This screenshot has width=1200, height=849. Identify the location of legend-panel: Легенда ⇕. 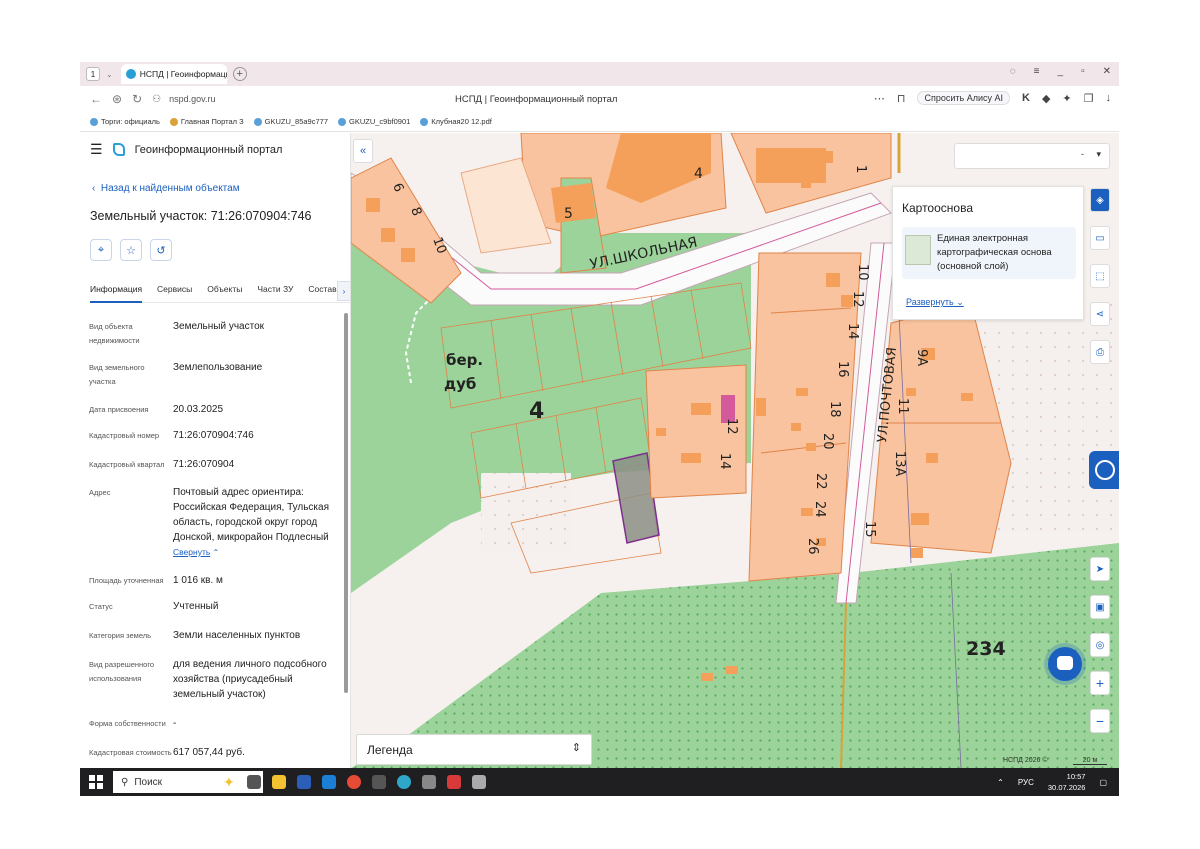
(474, 749).